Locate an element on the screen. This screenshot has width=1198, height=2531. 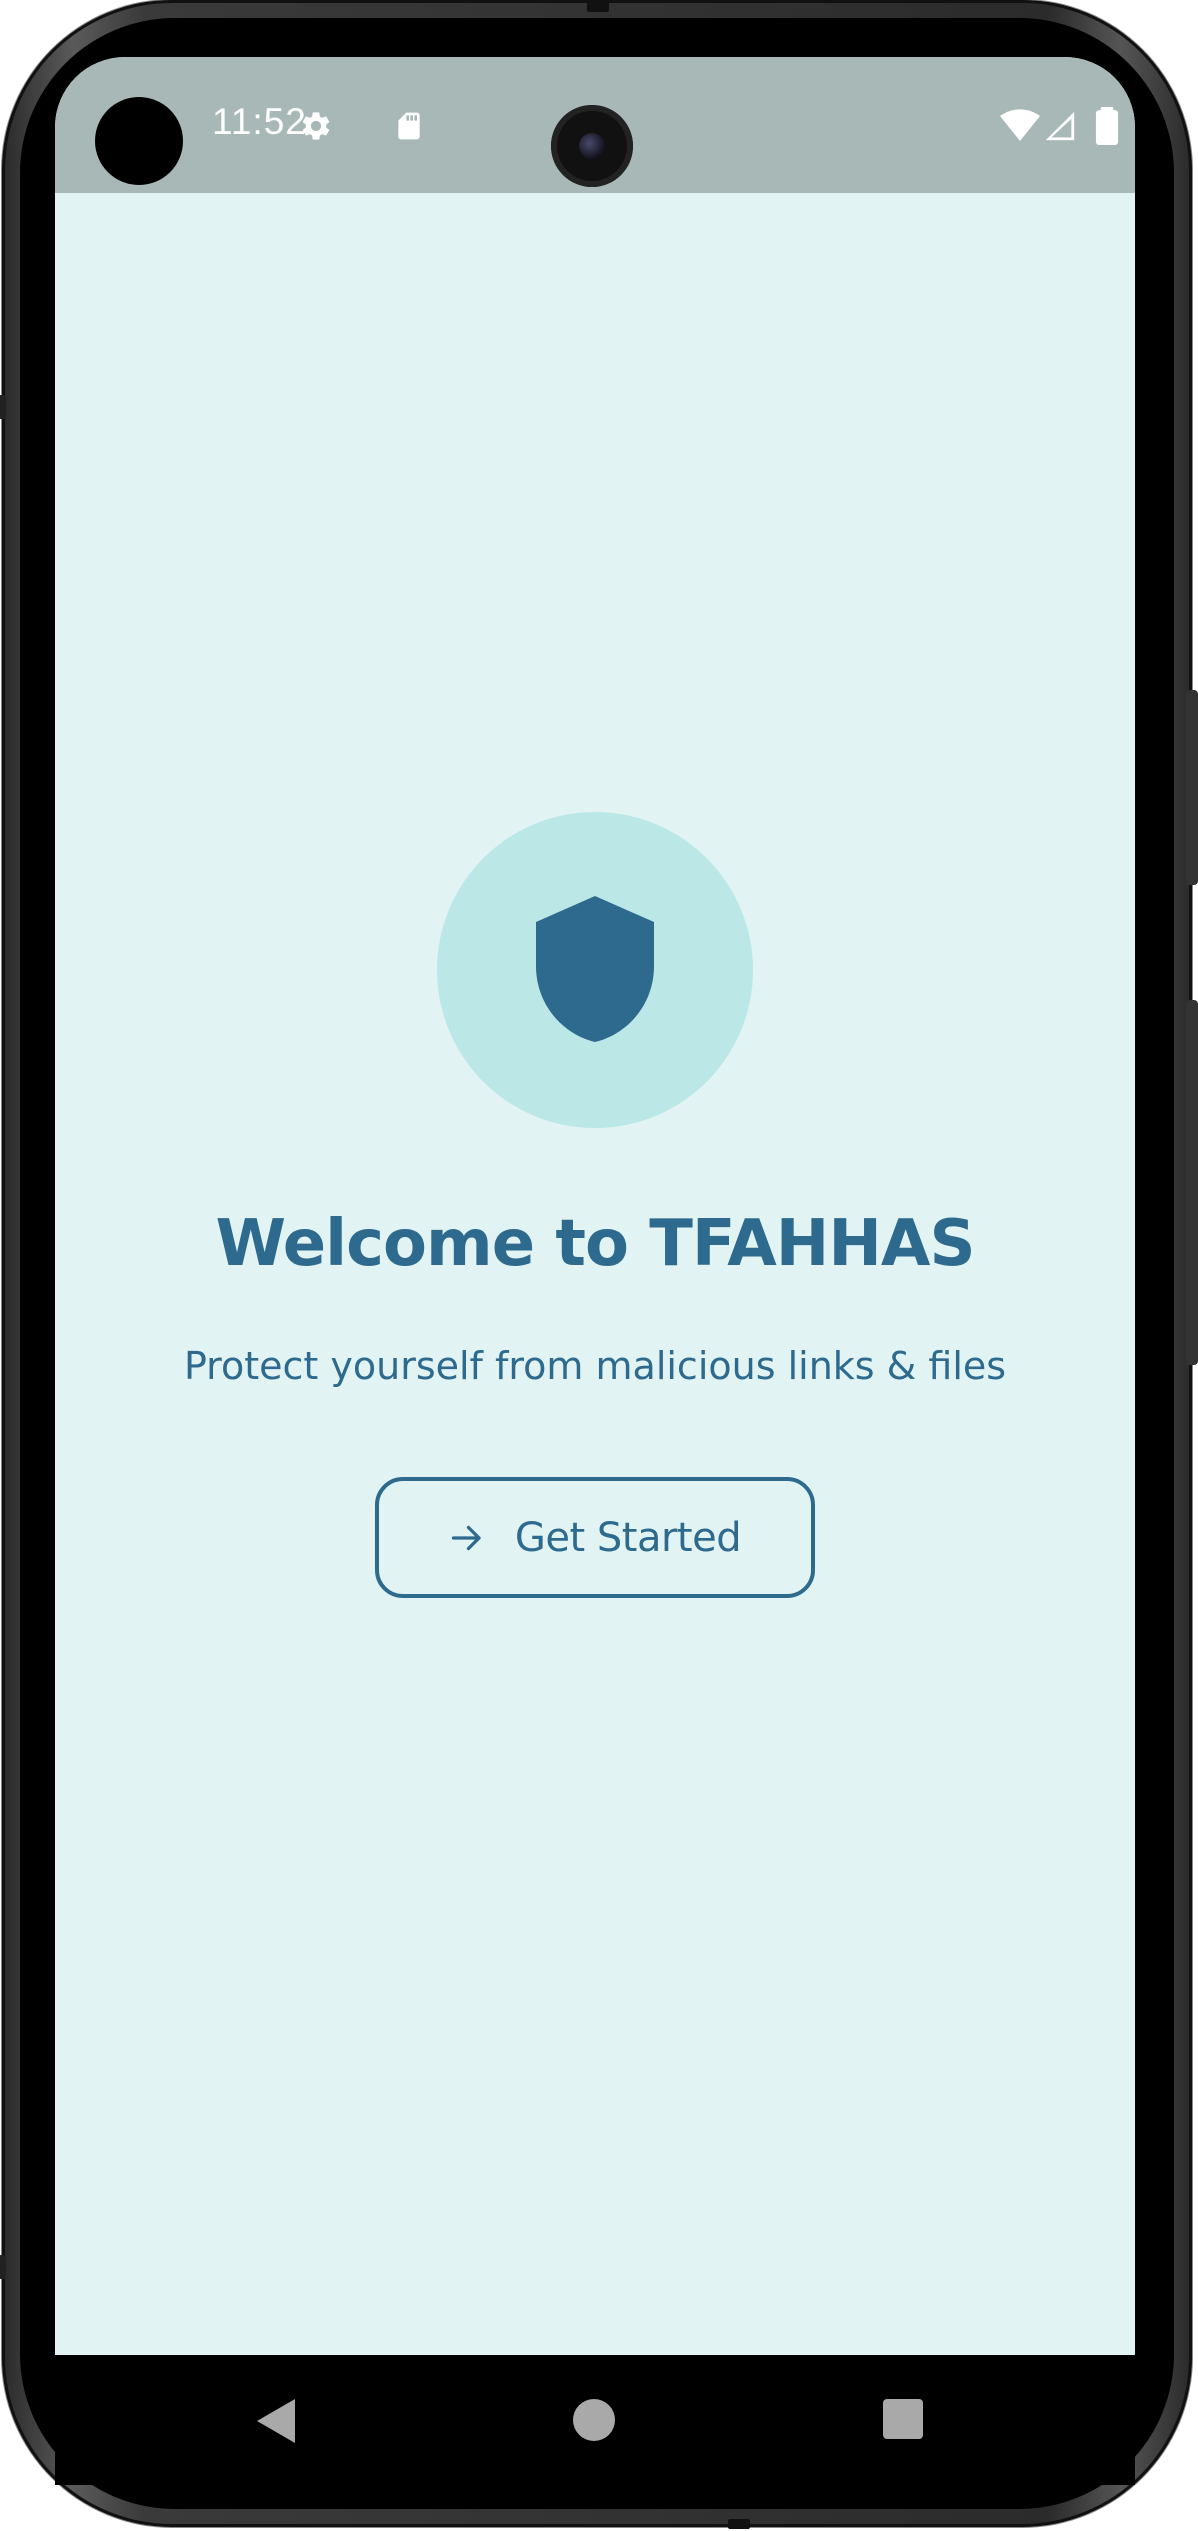
shield-icon is located at coordinates (595, 969).